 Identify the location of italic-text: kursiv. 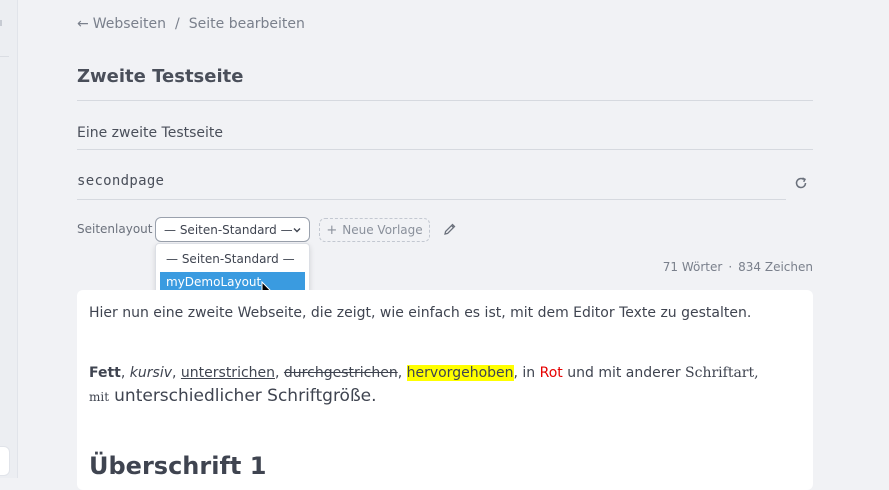
(151, 373).